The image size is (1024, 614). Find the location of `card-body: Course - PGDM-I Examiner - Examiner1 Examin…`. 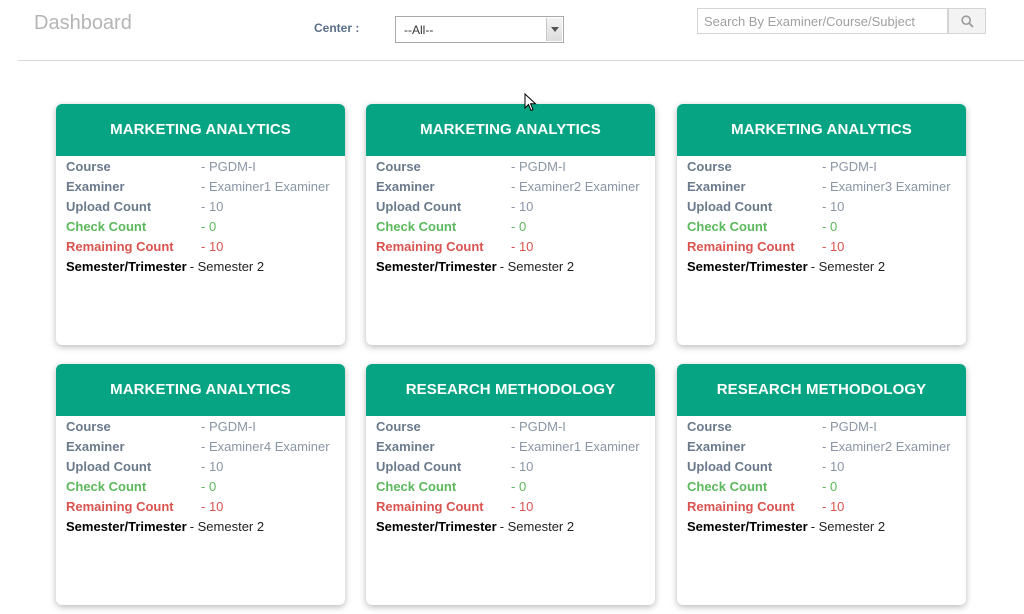

card-body: Course - PGDM-I Examiner - Examiner1 Examin… is located at coordinates (510, 477).